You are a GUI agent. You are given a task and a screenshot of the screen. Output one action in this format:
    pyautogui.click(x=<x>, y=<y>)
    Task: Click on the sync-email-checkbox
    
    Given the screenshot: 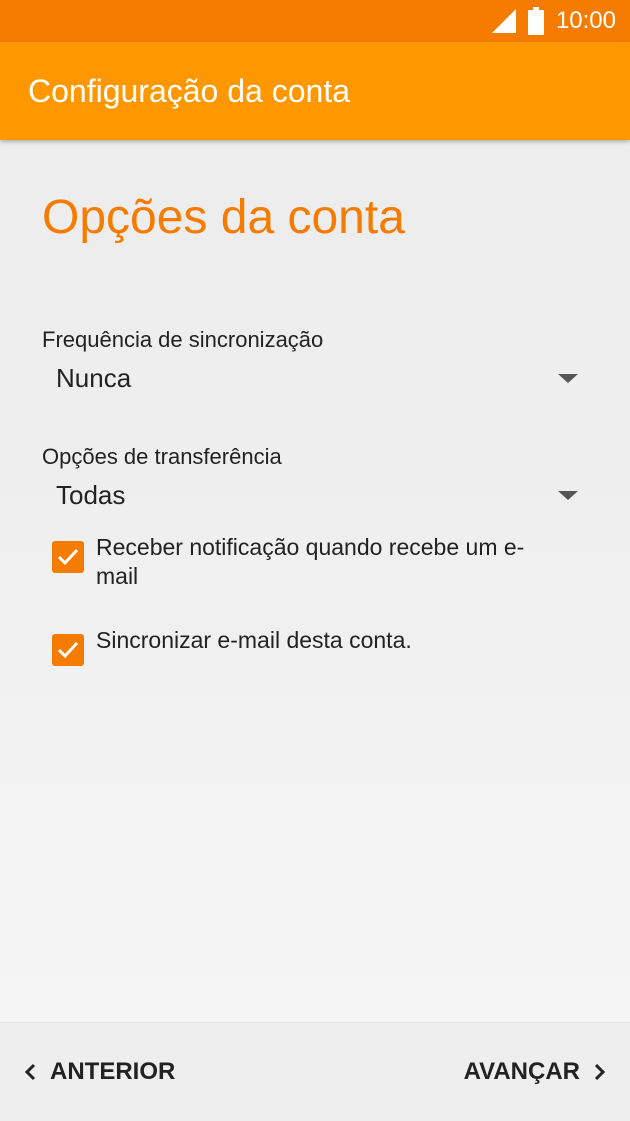 What is the action you would take?
    pyautogui.click(x=68, y=650)
    